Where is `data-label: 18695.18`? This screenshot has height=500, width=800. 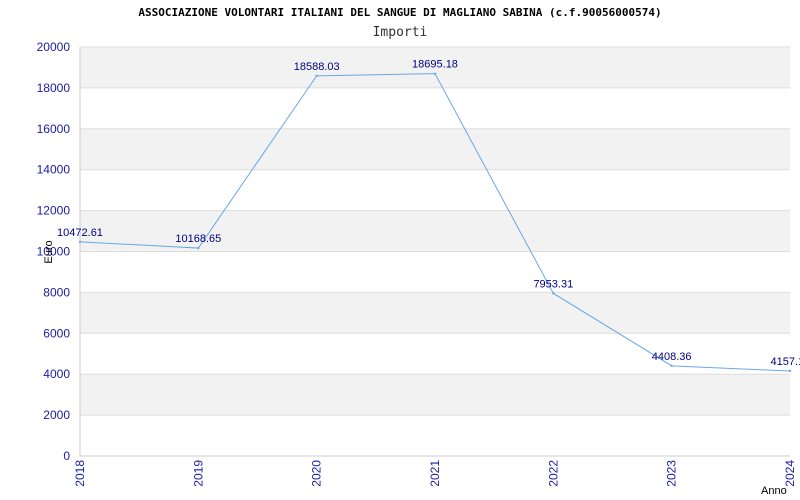
data-label: 18695.18 is located at coordinates (435, 65).